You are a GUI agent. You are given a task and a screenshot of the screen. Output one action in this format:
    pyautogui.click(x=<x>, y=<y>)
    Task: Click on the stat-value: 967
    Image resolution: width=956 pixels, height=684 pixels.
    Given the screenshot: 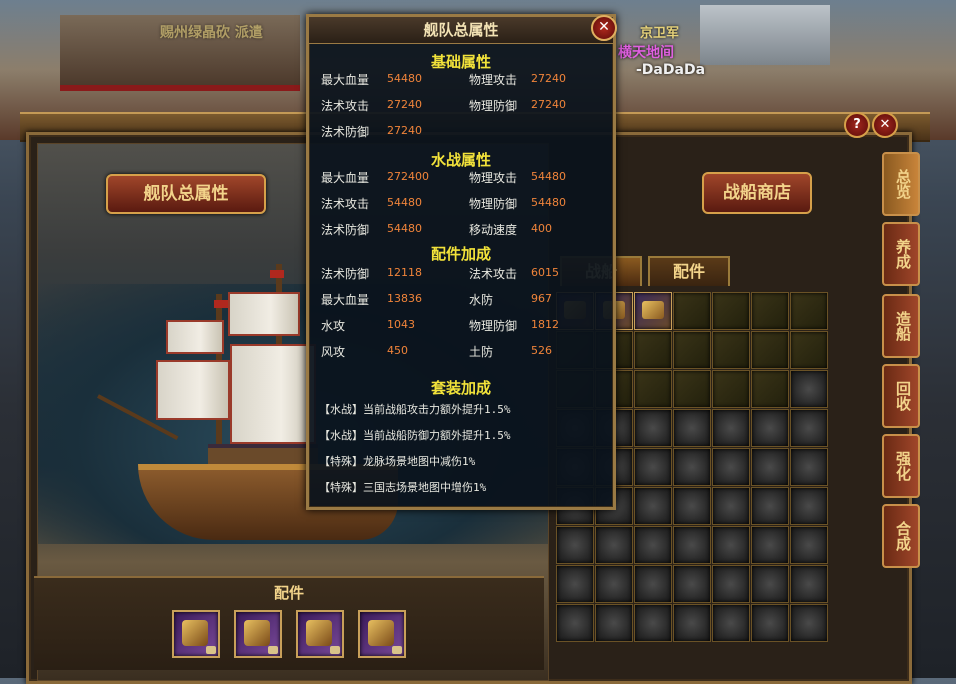 What is the action you would take?
    pyautogui.click(x=541, y=298)
    